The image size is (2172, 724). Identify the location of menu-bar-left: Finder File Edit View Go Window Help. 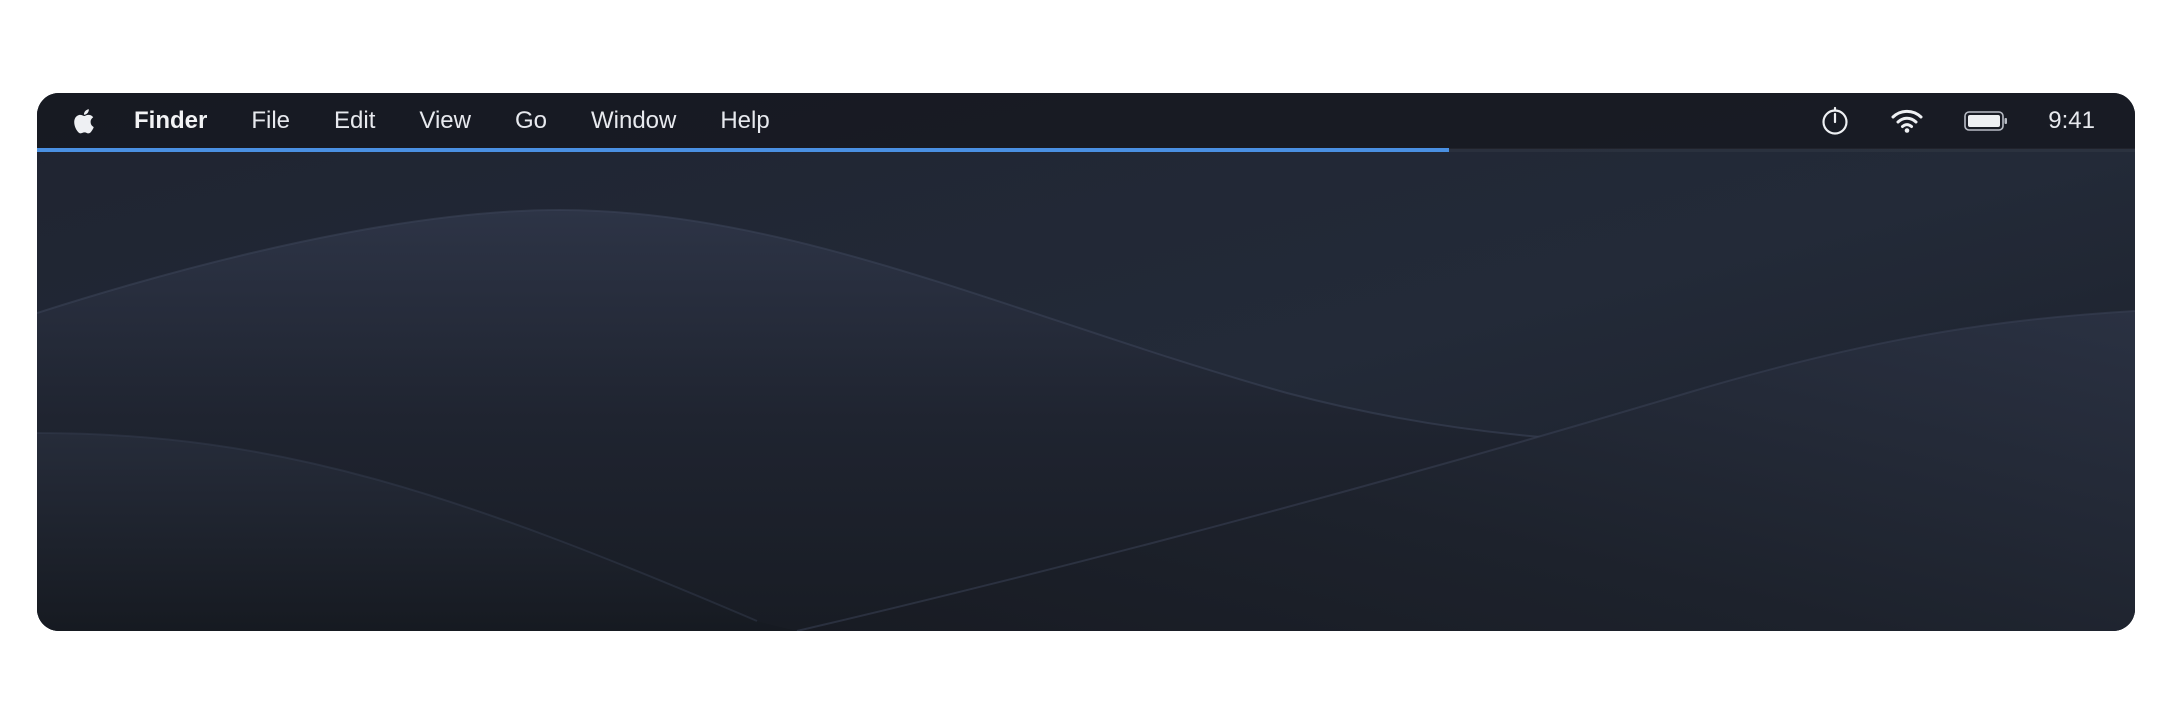
(414, 121).